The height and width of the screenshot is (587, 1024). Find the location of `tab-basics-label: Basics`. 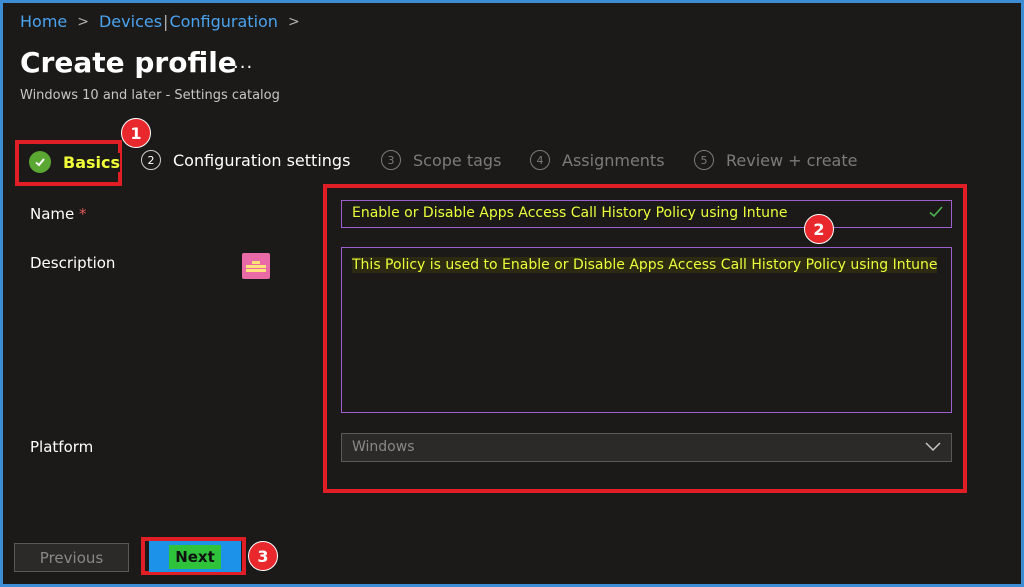

tab-basics-label: Basics is located at coordinates (92, 162).